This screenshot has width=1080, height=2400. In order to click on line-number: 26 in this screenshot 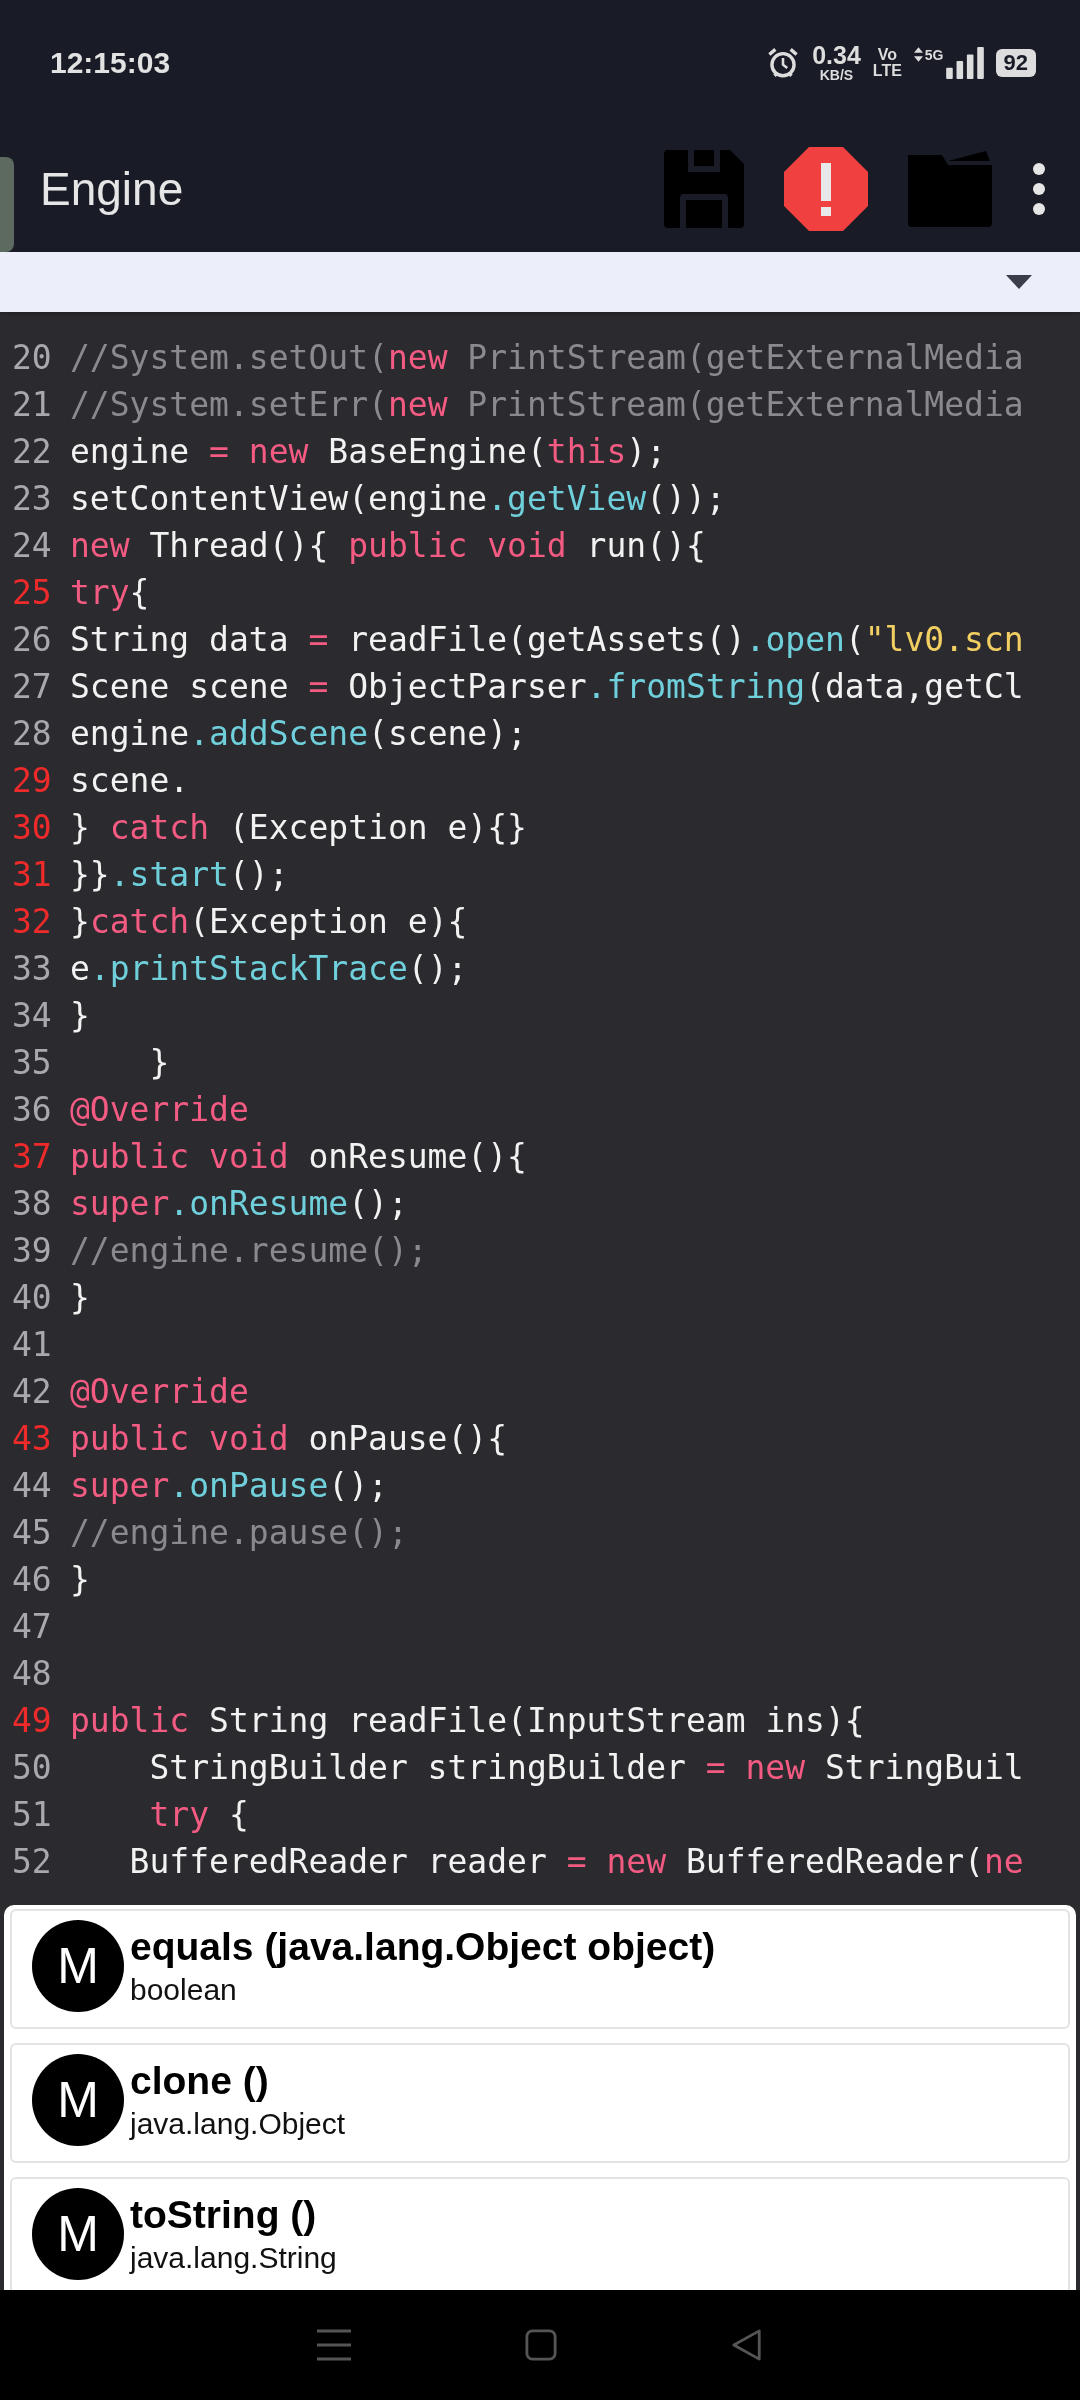, I will do `click(32, 639)`.